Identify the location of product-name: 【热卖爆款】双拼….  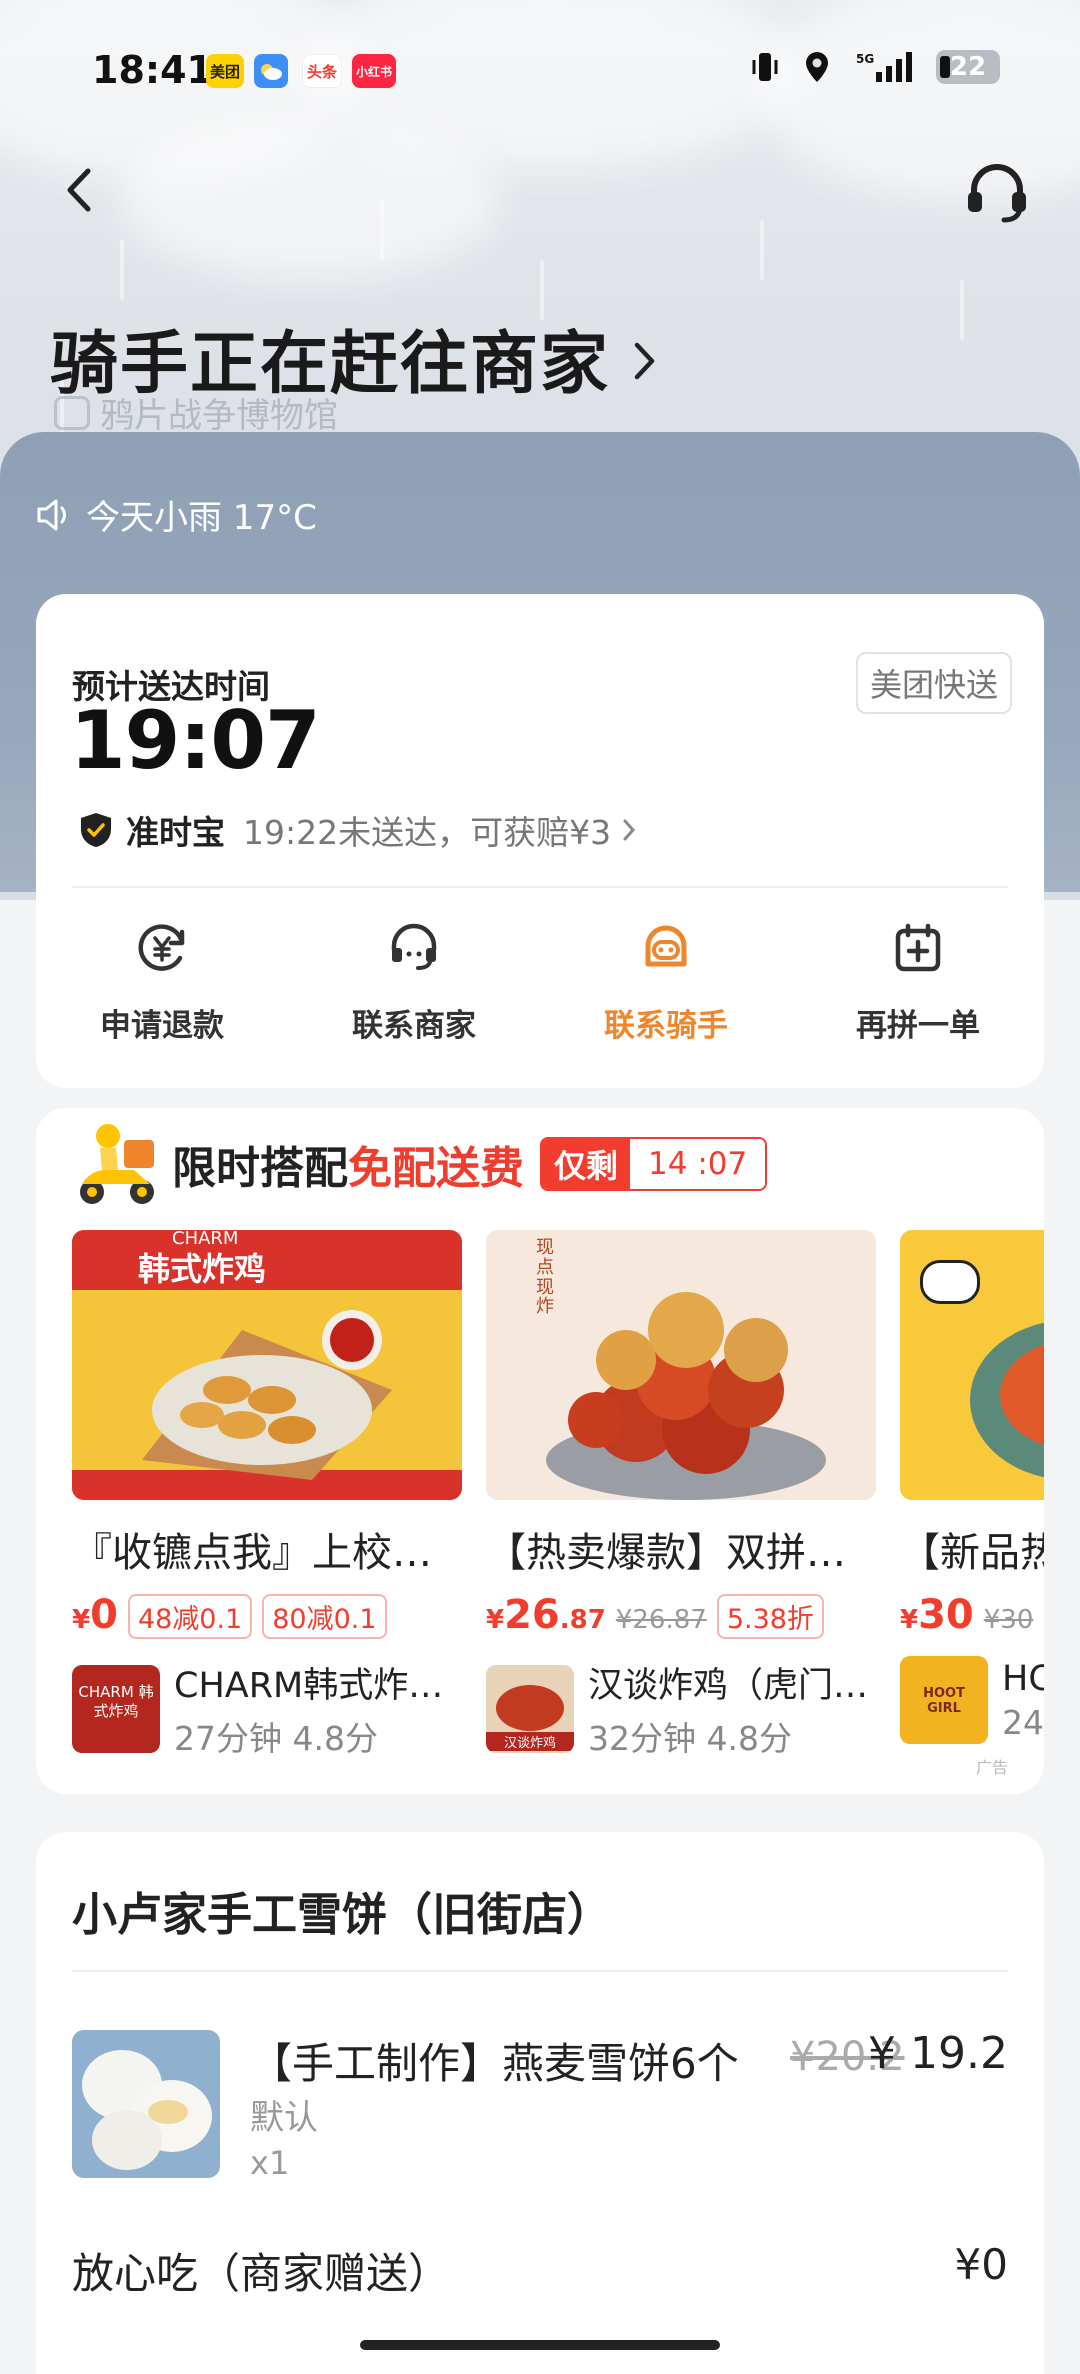
(666, 1553).